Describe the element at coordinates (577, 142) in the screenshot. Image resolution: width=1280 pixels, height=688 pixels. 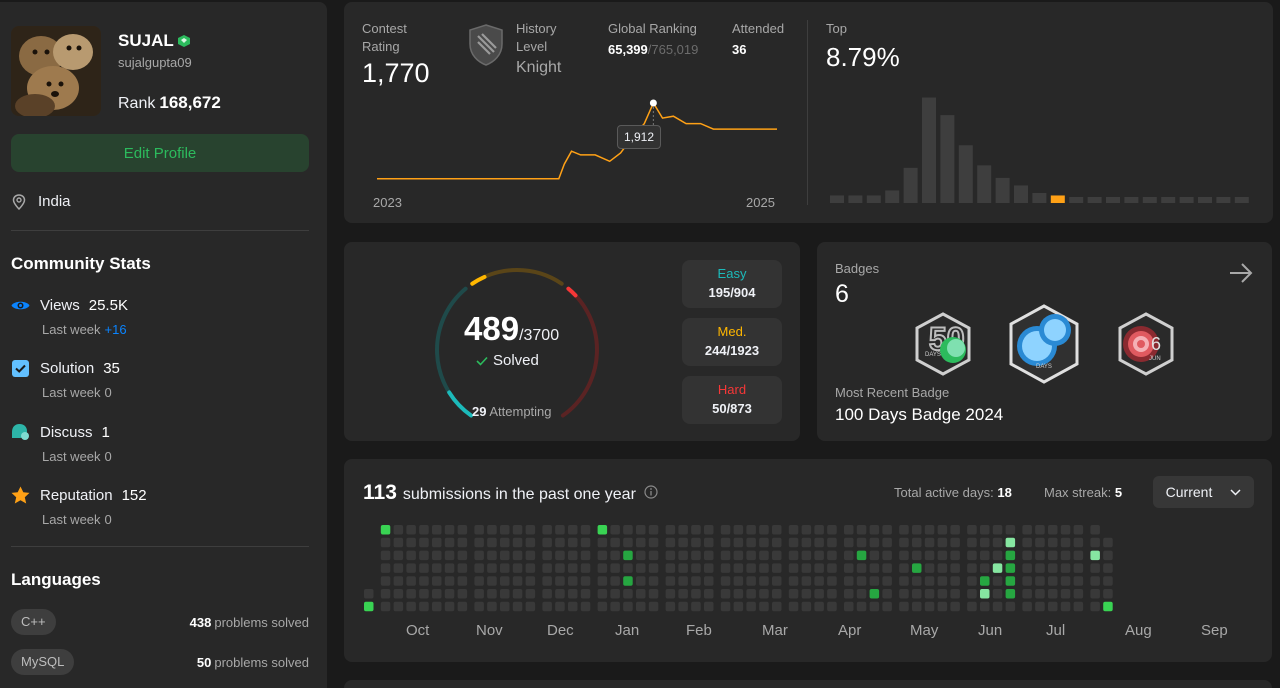
I see `rating-line-chart` at that location.